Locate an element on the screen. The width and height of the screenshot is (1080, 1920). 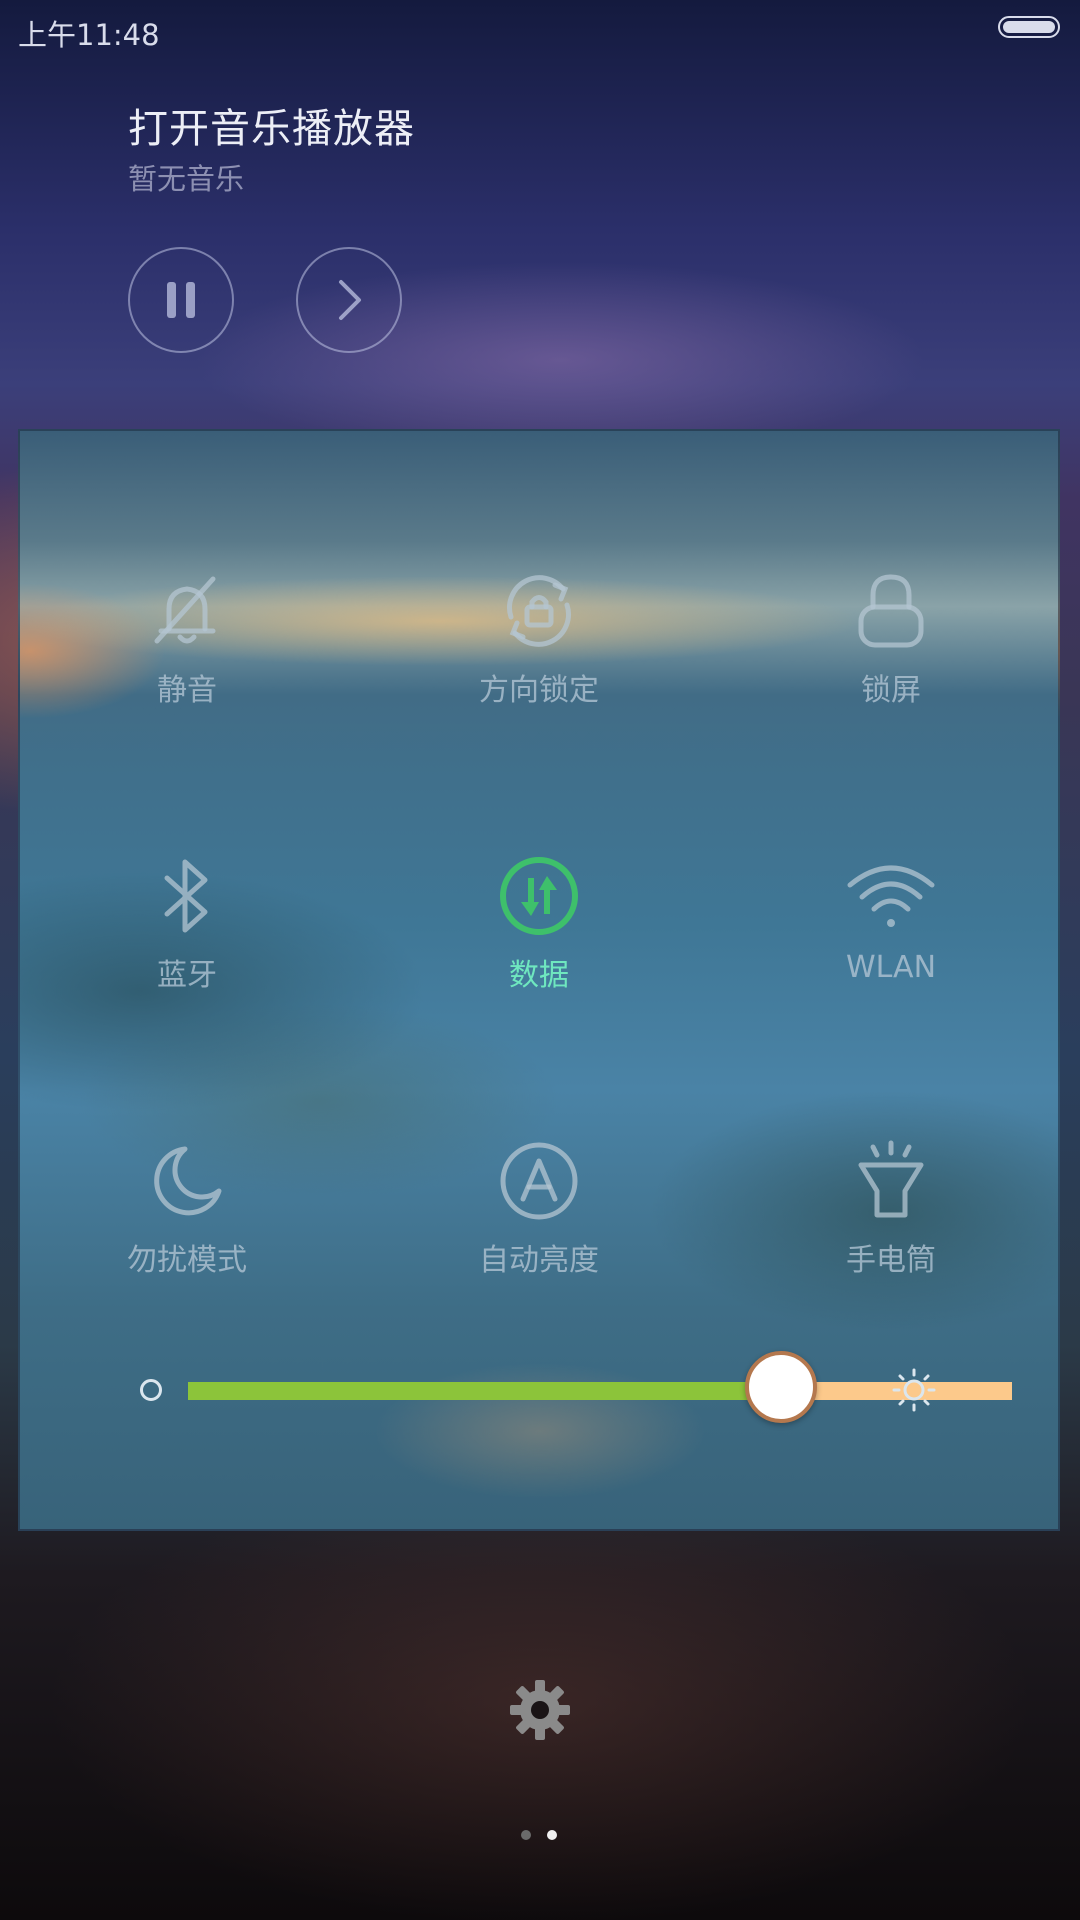
toggle-mobile-data: 数据 is located at coordinates (539, 941).